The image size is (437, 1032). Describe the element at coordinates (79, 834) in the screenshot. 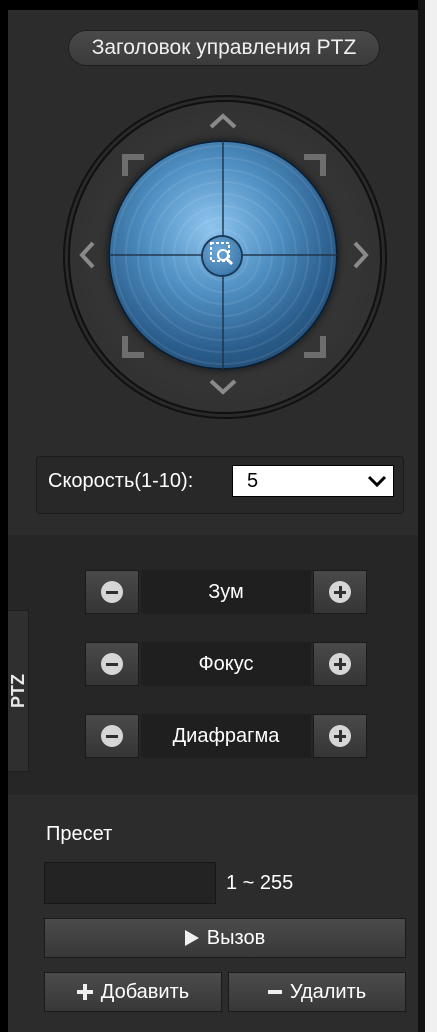

I see `preset-label: Пресет` at that location.